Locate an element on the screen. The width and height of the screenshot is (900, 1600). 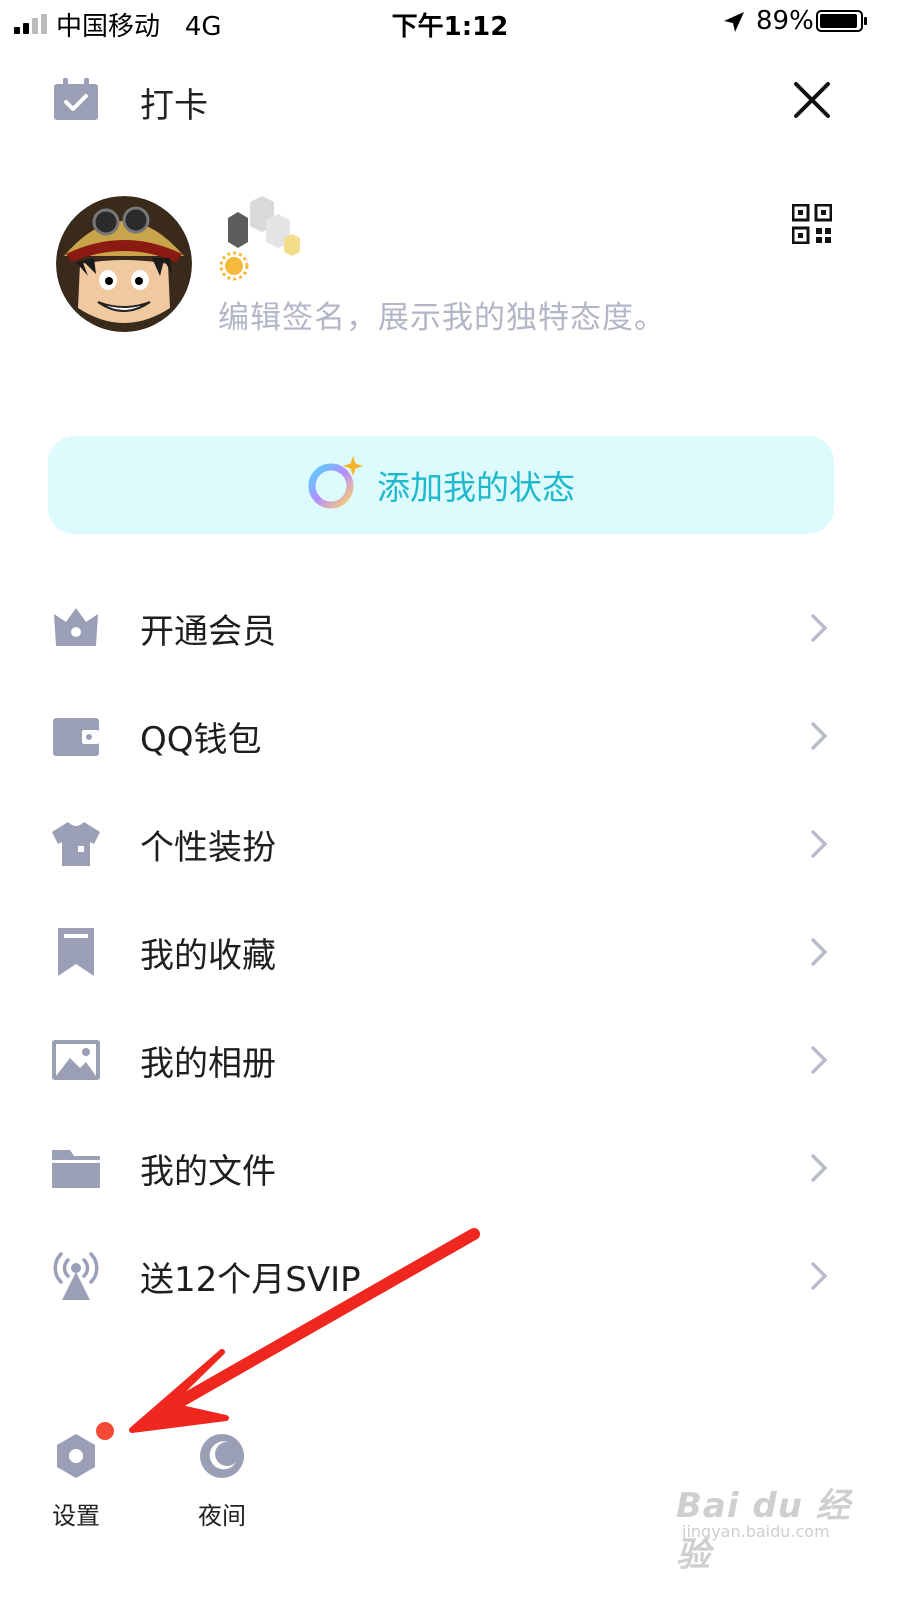
menu-item-files: 我的文件 is located at coordinates (450, 1168).